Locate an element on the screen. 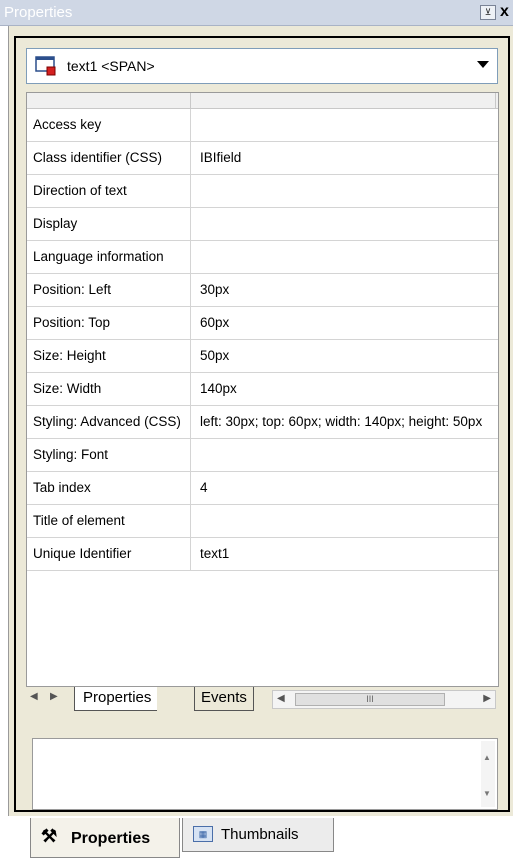  tab-scroll-right-icon: ▶ is located at coordinates (54, 696).